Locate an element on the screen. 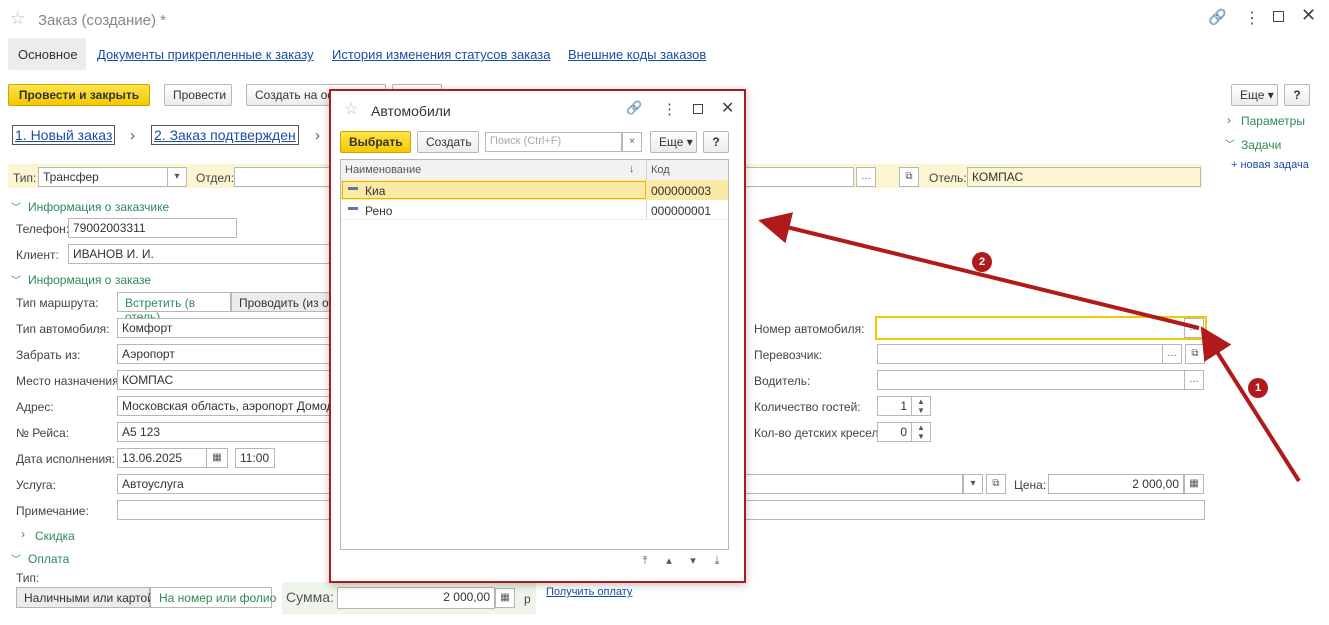 The image size is (1329, 625). annotation-badge-2: 2 is located at coordinates (982, 262).